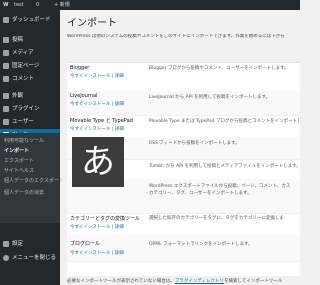  What do you see at coordinates (199, 281) in the screenshot?
I see `plugin-directory-link: プラグインディレクトリ` at bounding box center [199, 281].